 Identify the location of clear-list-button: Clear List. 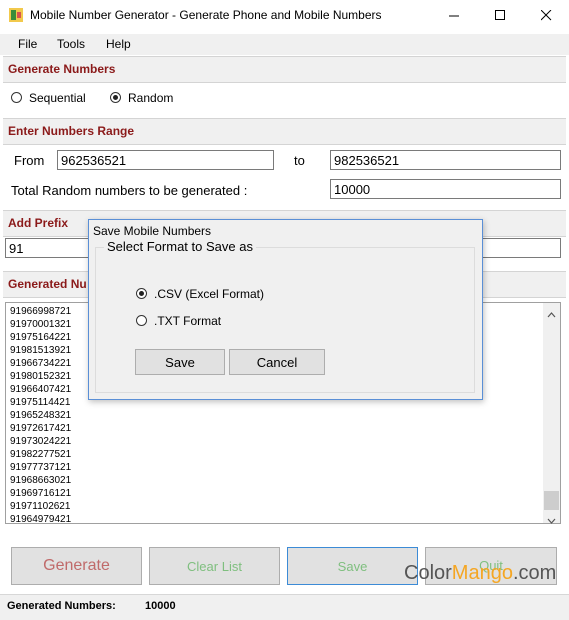
(214, 566).